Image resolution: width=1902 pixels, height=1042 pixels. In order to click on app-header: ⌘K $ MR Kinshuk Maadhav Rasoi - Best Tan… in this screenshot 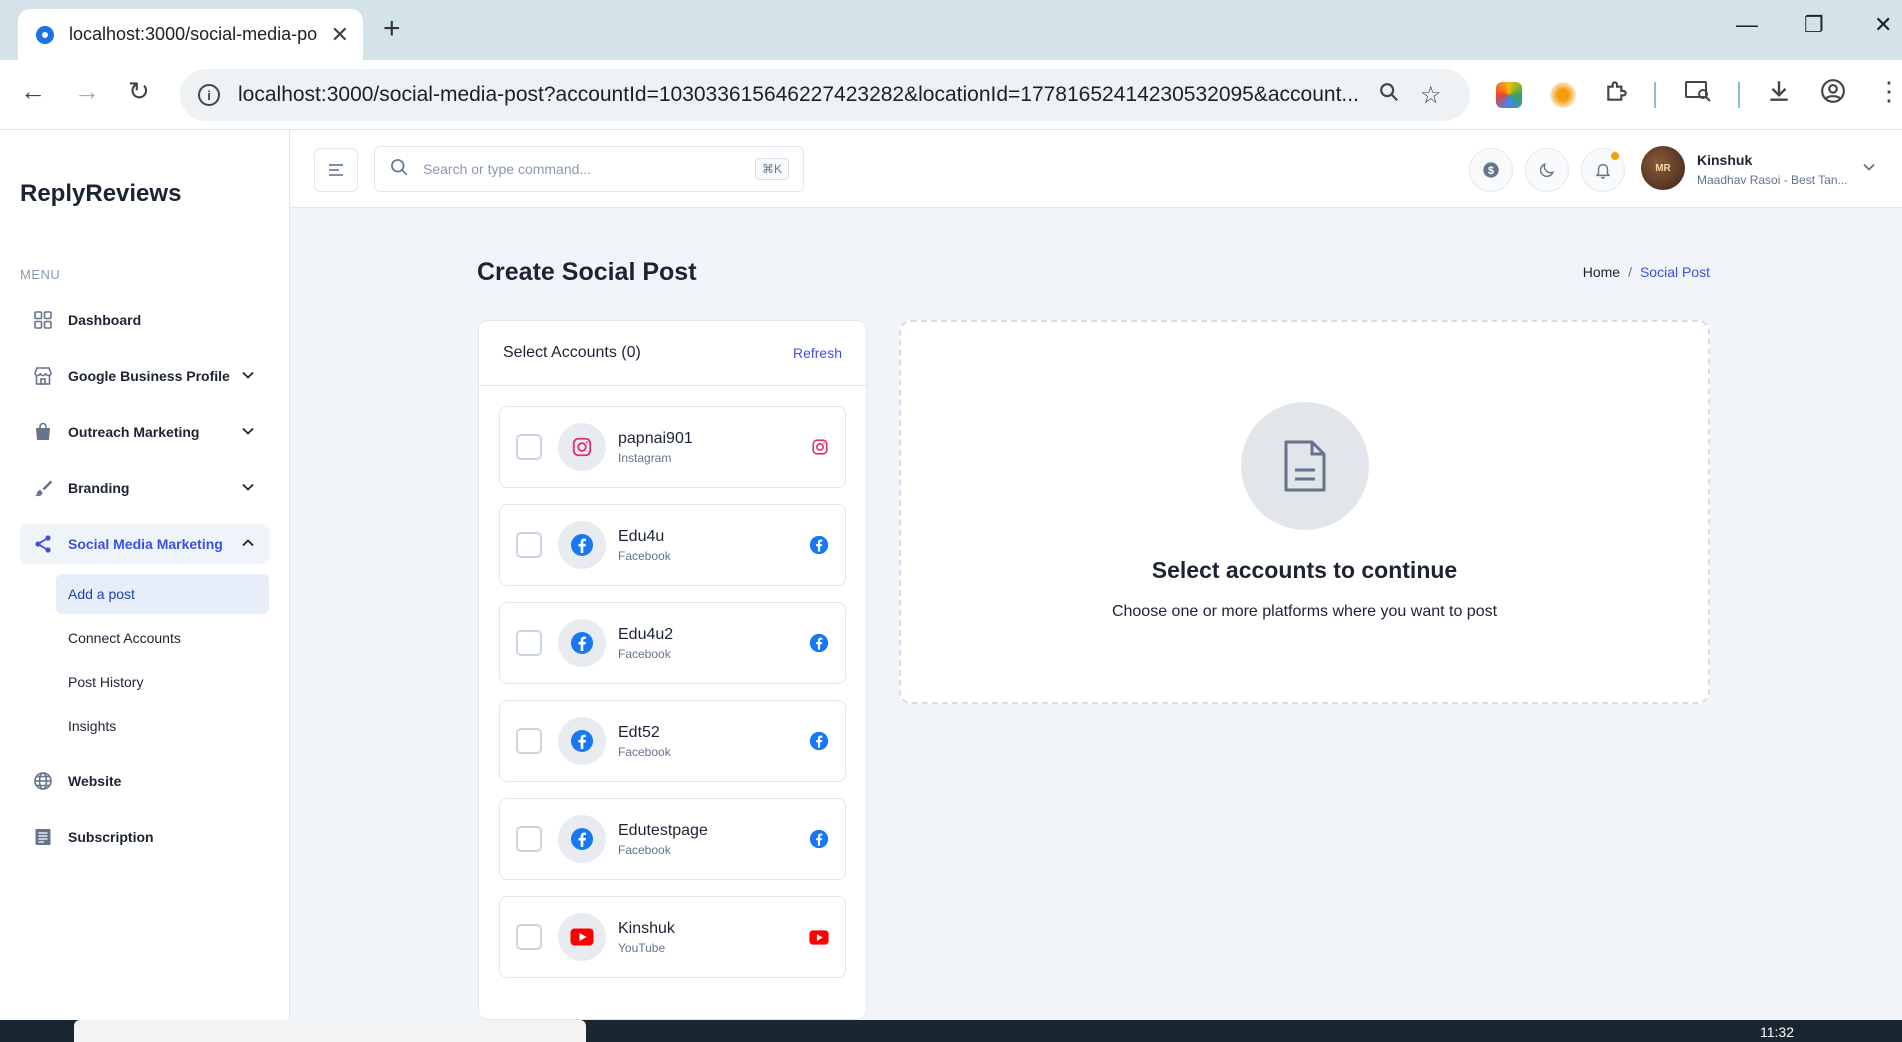, I will do `click(1096, 169)`.